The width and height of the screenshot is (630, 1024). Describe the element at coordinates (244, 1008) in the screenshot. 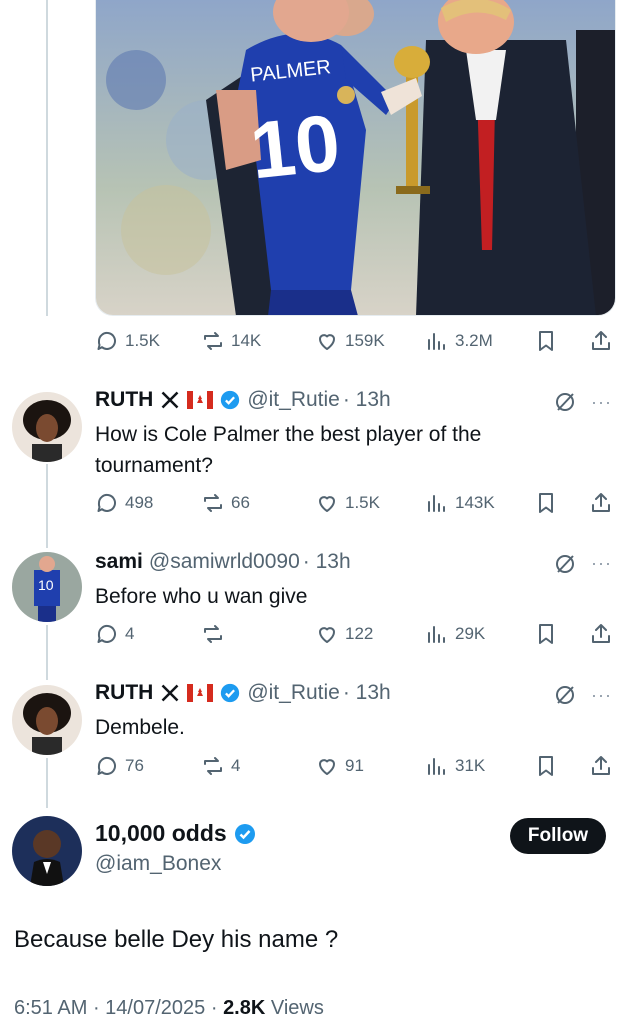

I see `views-count: 2.8K` at that location.